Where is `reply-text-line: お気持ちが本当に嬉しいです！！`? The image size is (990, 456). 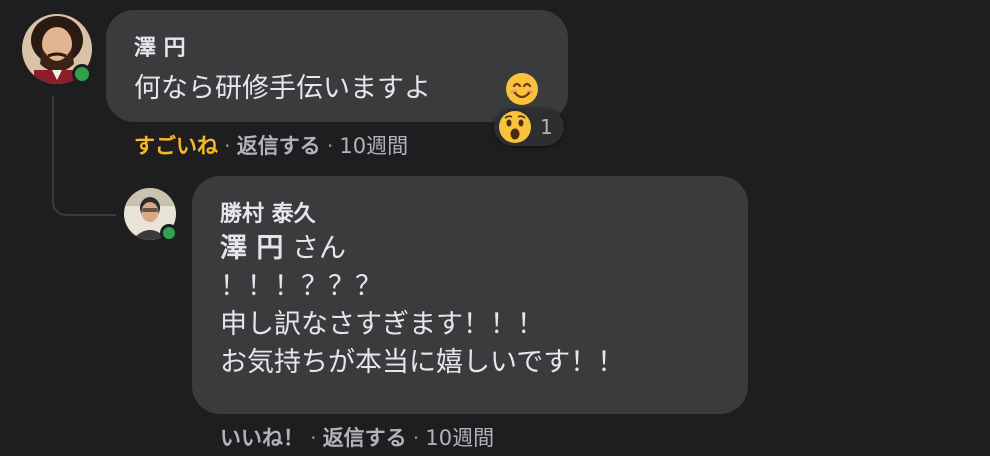 reply-text-line: お気持ちが本当に嬉しいです！！ is located at coordinates (422, 362).